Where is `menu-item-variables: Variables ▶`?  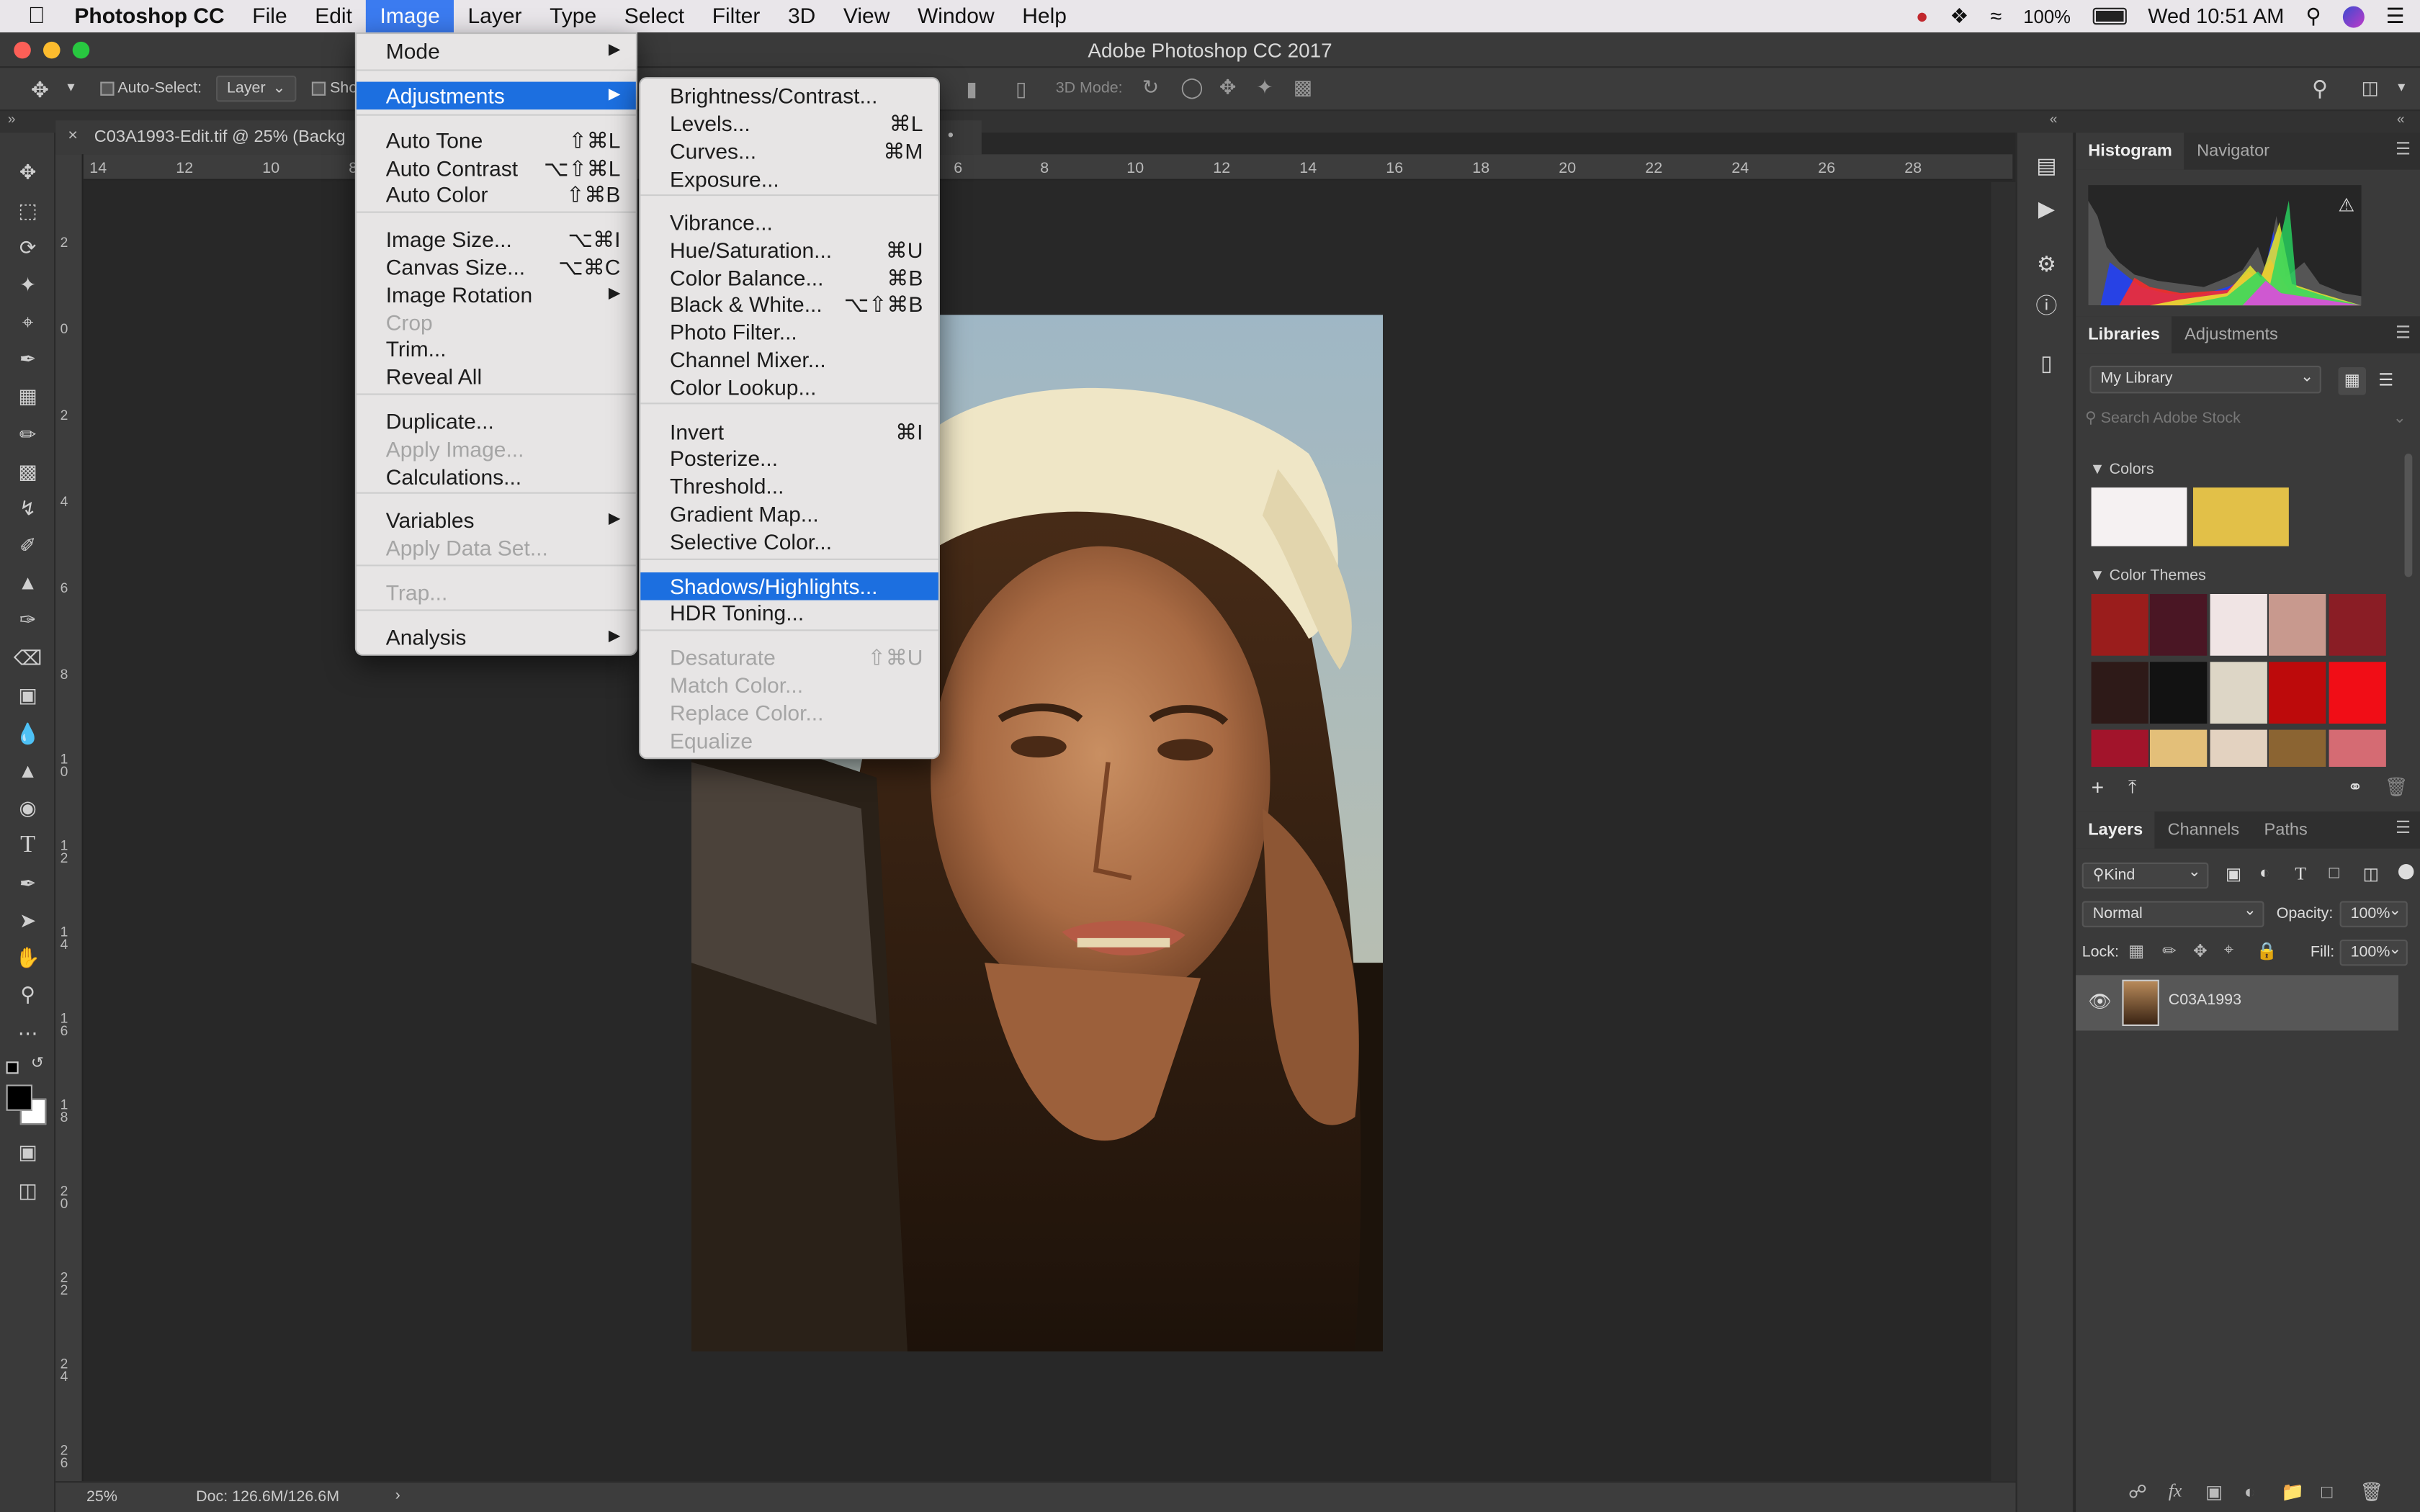 menu-item-variables: Variables ▶ is located at coordinates (496, 520).